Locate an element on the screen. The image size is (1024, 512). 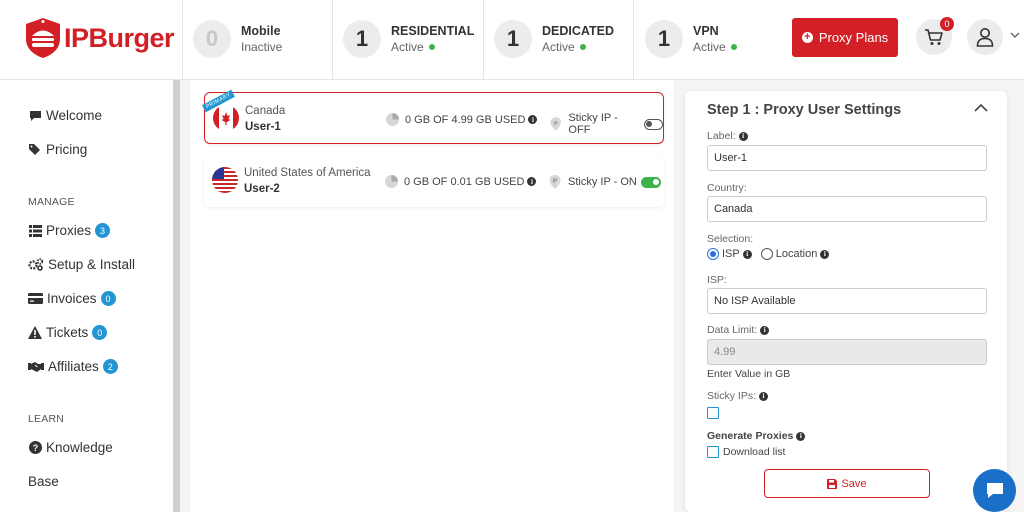
data-limit-hint: Enter Value in GB is located at coordinates (749, 374).